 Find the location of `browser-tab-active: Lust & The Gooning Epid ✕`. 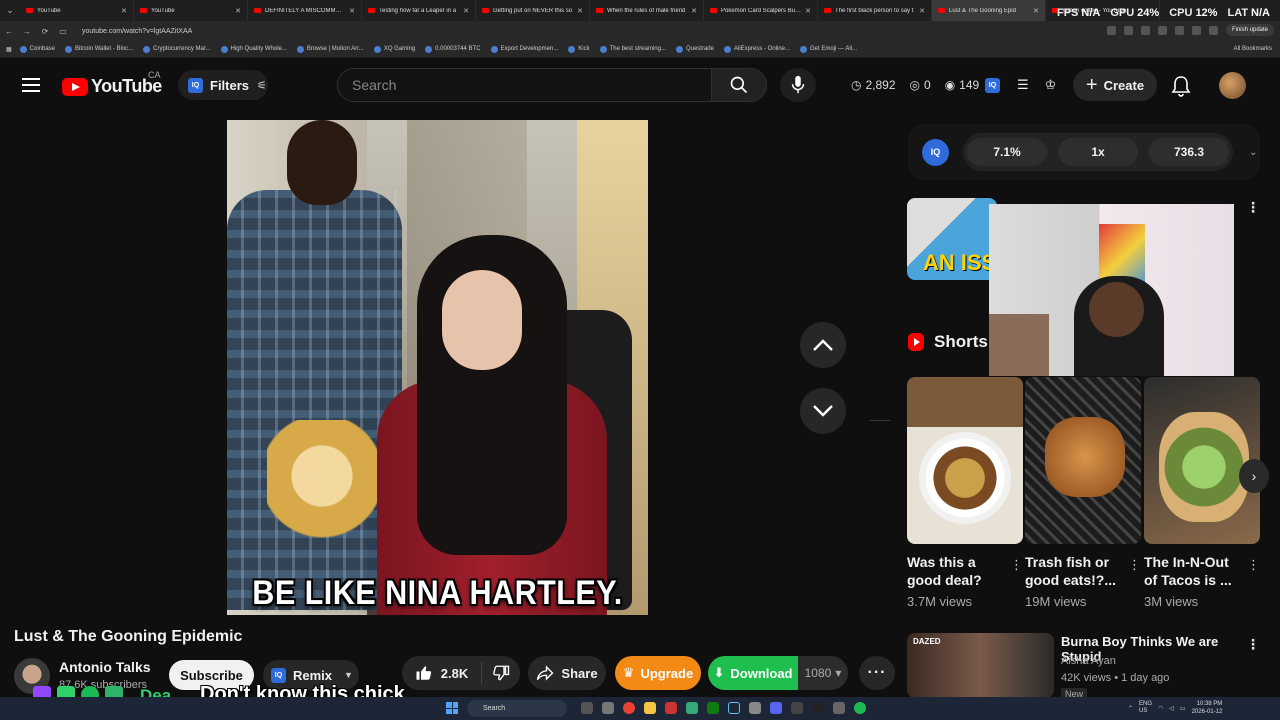

browser-tab-active: Lust & The Gooning Epid ✕ is located at coordinates (989, 10).